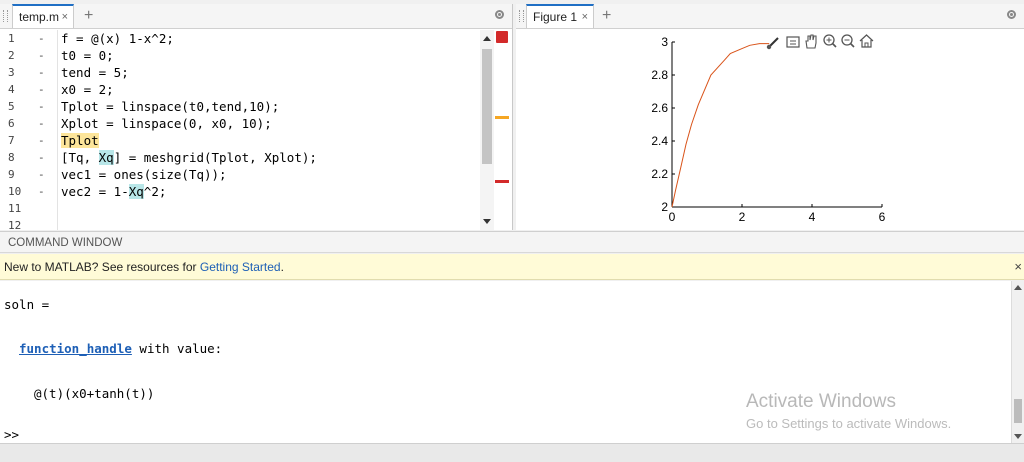 This screenshot has width=1024, height=462. Describe the element at coordinates (793, 42) in the screenshot. I see `save-icon` at that location.